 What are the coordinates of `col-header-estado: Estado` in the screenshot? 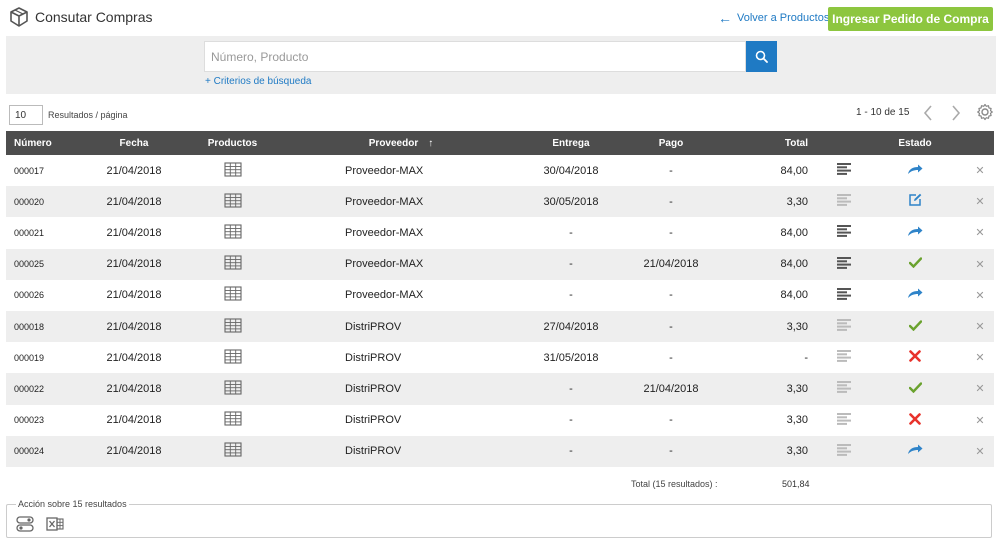 It's located at (915, 143).